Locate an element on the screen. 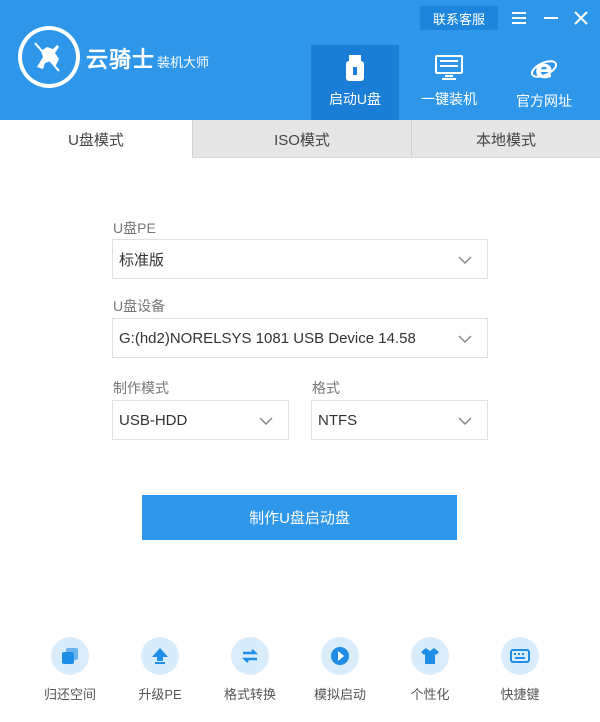 Image resolution: width=600 pixels, height=722 pixels. nav-tab-label: 官方网址 is located at coordinates (544, 101).